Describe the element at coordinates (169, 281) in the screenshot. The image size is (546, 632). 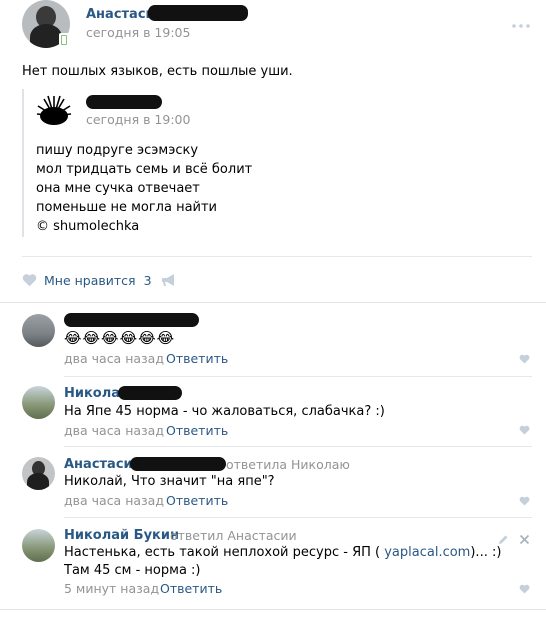
I see `share-icon` at that location.